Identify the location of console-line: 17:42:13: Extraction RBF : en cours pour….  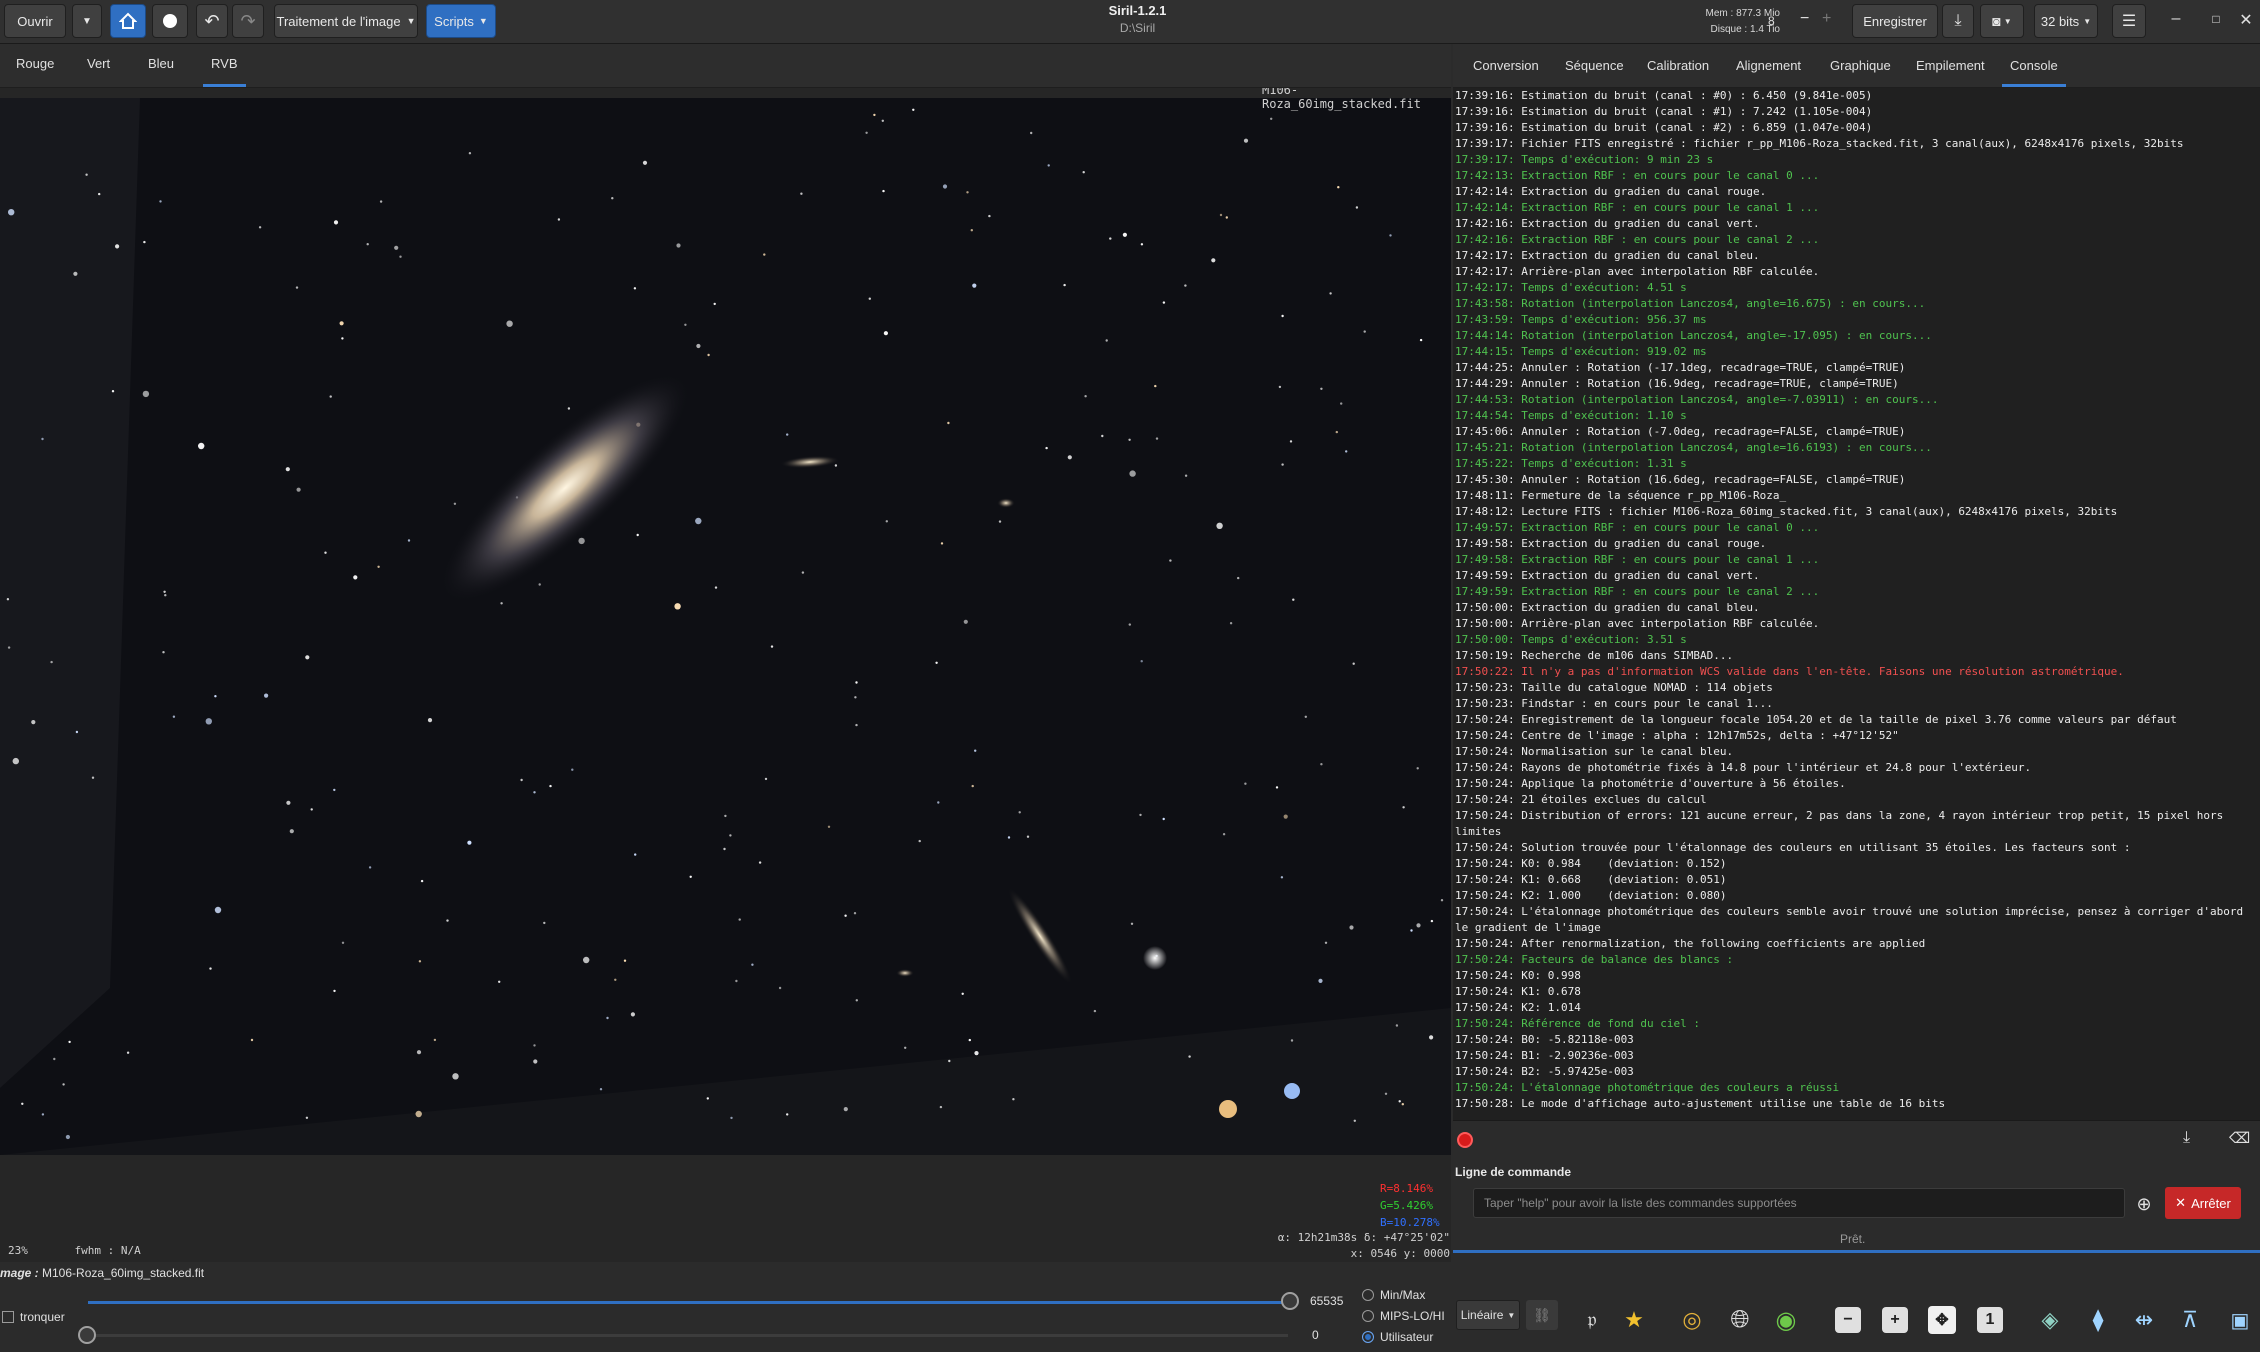
(1637, 175).